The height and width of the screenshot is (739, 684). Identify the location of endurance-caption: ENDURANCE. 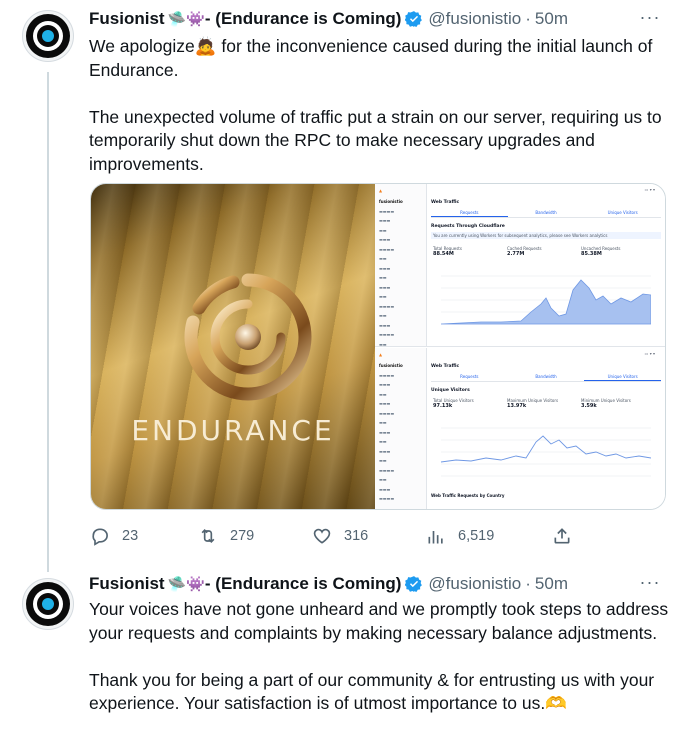
(233, 430).